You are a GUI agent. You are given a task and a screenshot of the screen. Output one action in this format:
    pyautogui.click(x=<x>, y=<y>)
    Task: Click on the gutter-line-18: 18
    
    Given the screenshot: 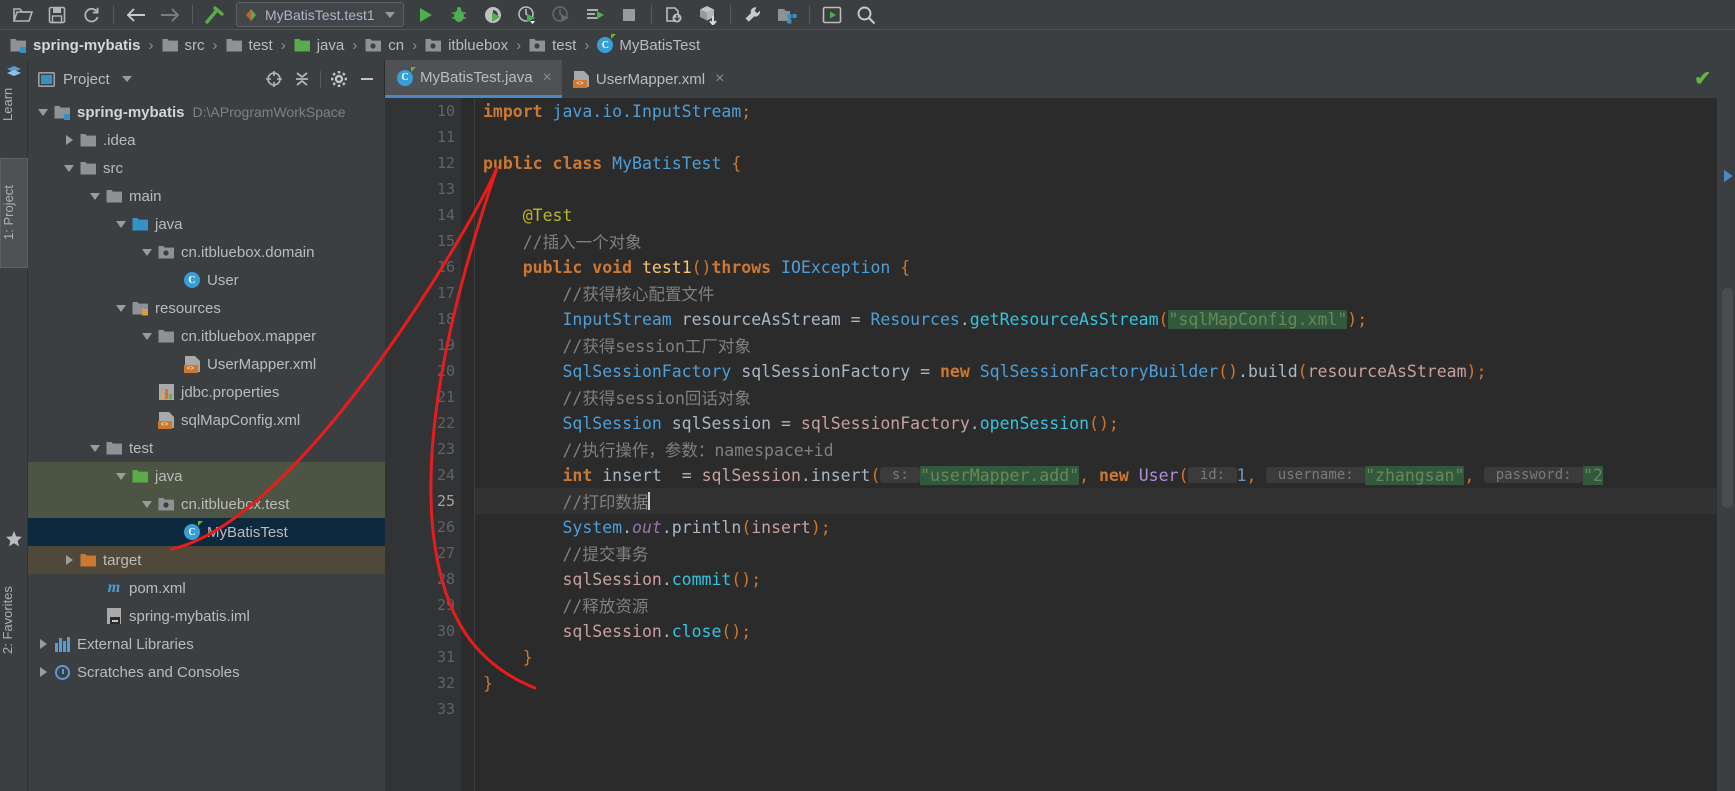 What is the action you would take?
    pyautogui.click(x=423, y=319)
    